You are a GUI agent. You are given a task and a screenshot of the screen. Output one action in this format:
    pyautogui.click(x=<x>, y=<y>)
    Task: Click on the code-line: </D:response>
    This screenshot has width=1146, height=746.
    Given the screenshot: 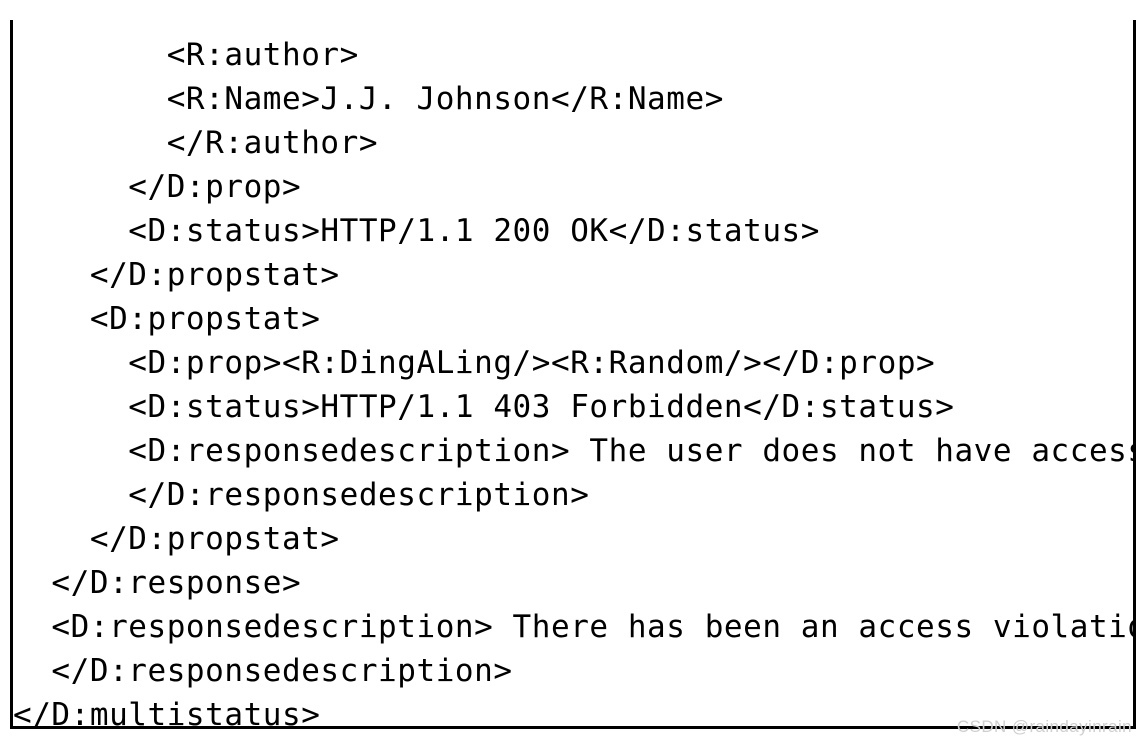 What is the action you would take?
    pyautogui.click(x=157, y=583)
    